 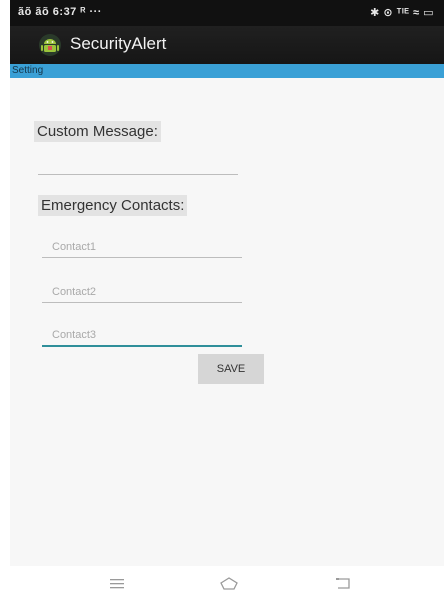 What do you see at coordinates (227, 71) in the screenshot?
I see `setting-label: Setting` at bounding box center [227, 71].